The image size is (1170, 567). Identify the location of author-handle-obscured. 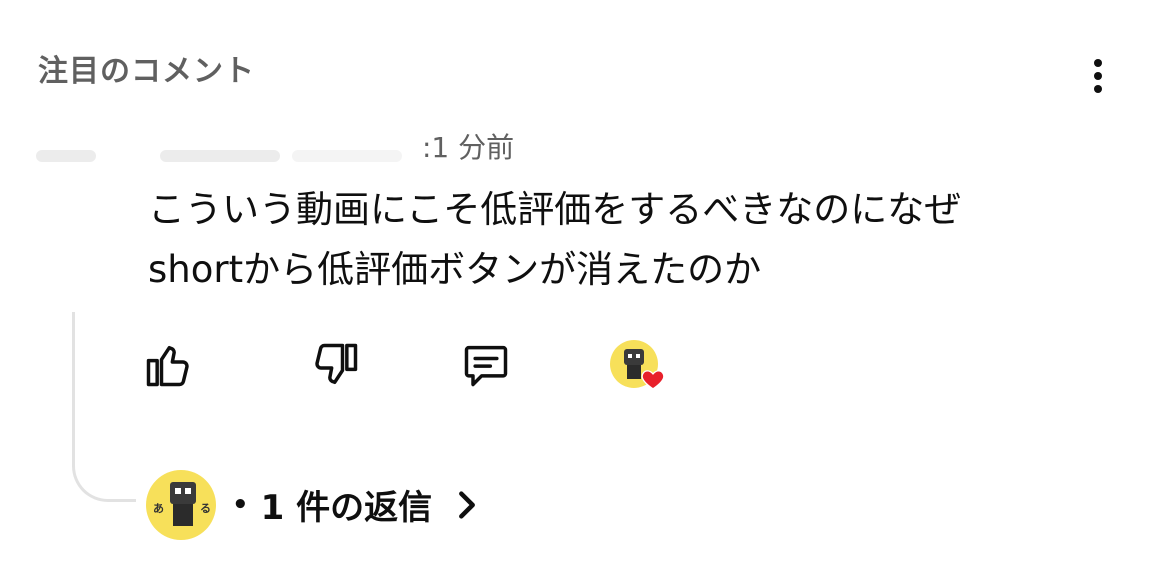
(347, 156).